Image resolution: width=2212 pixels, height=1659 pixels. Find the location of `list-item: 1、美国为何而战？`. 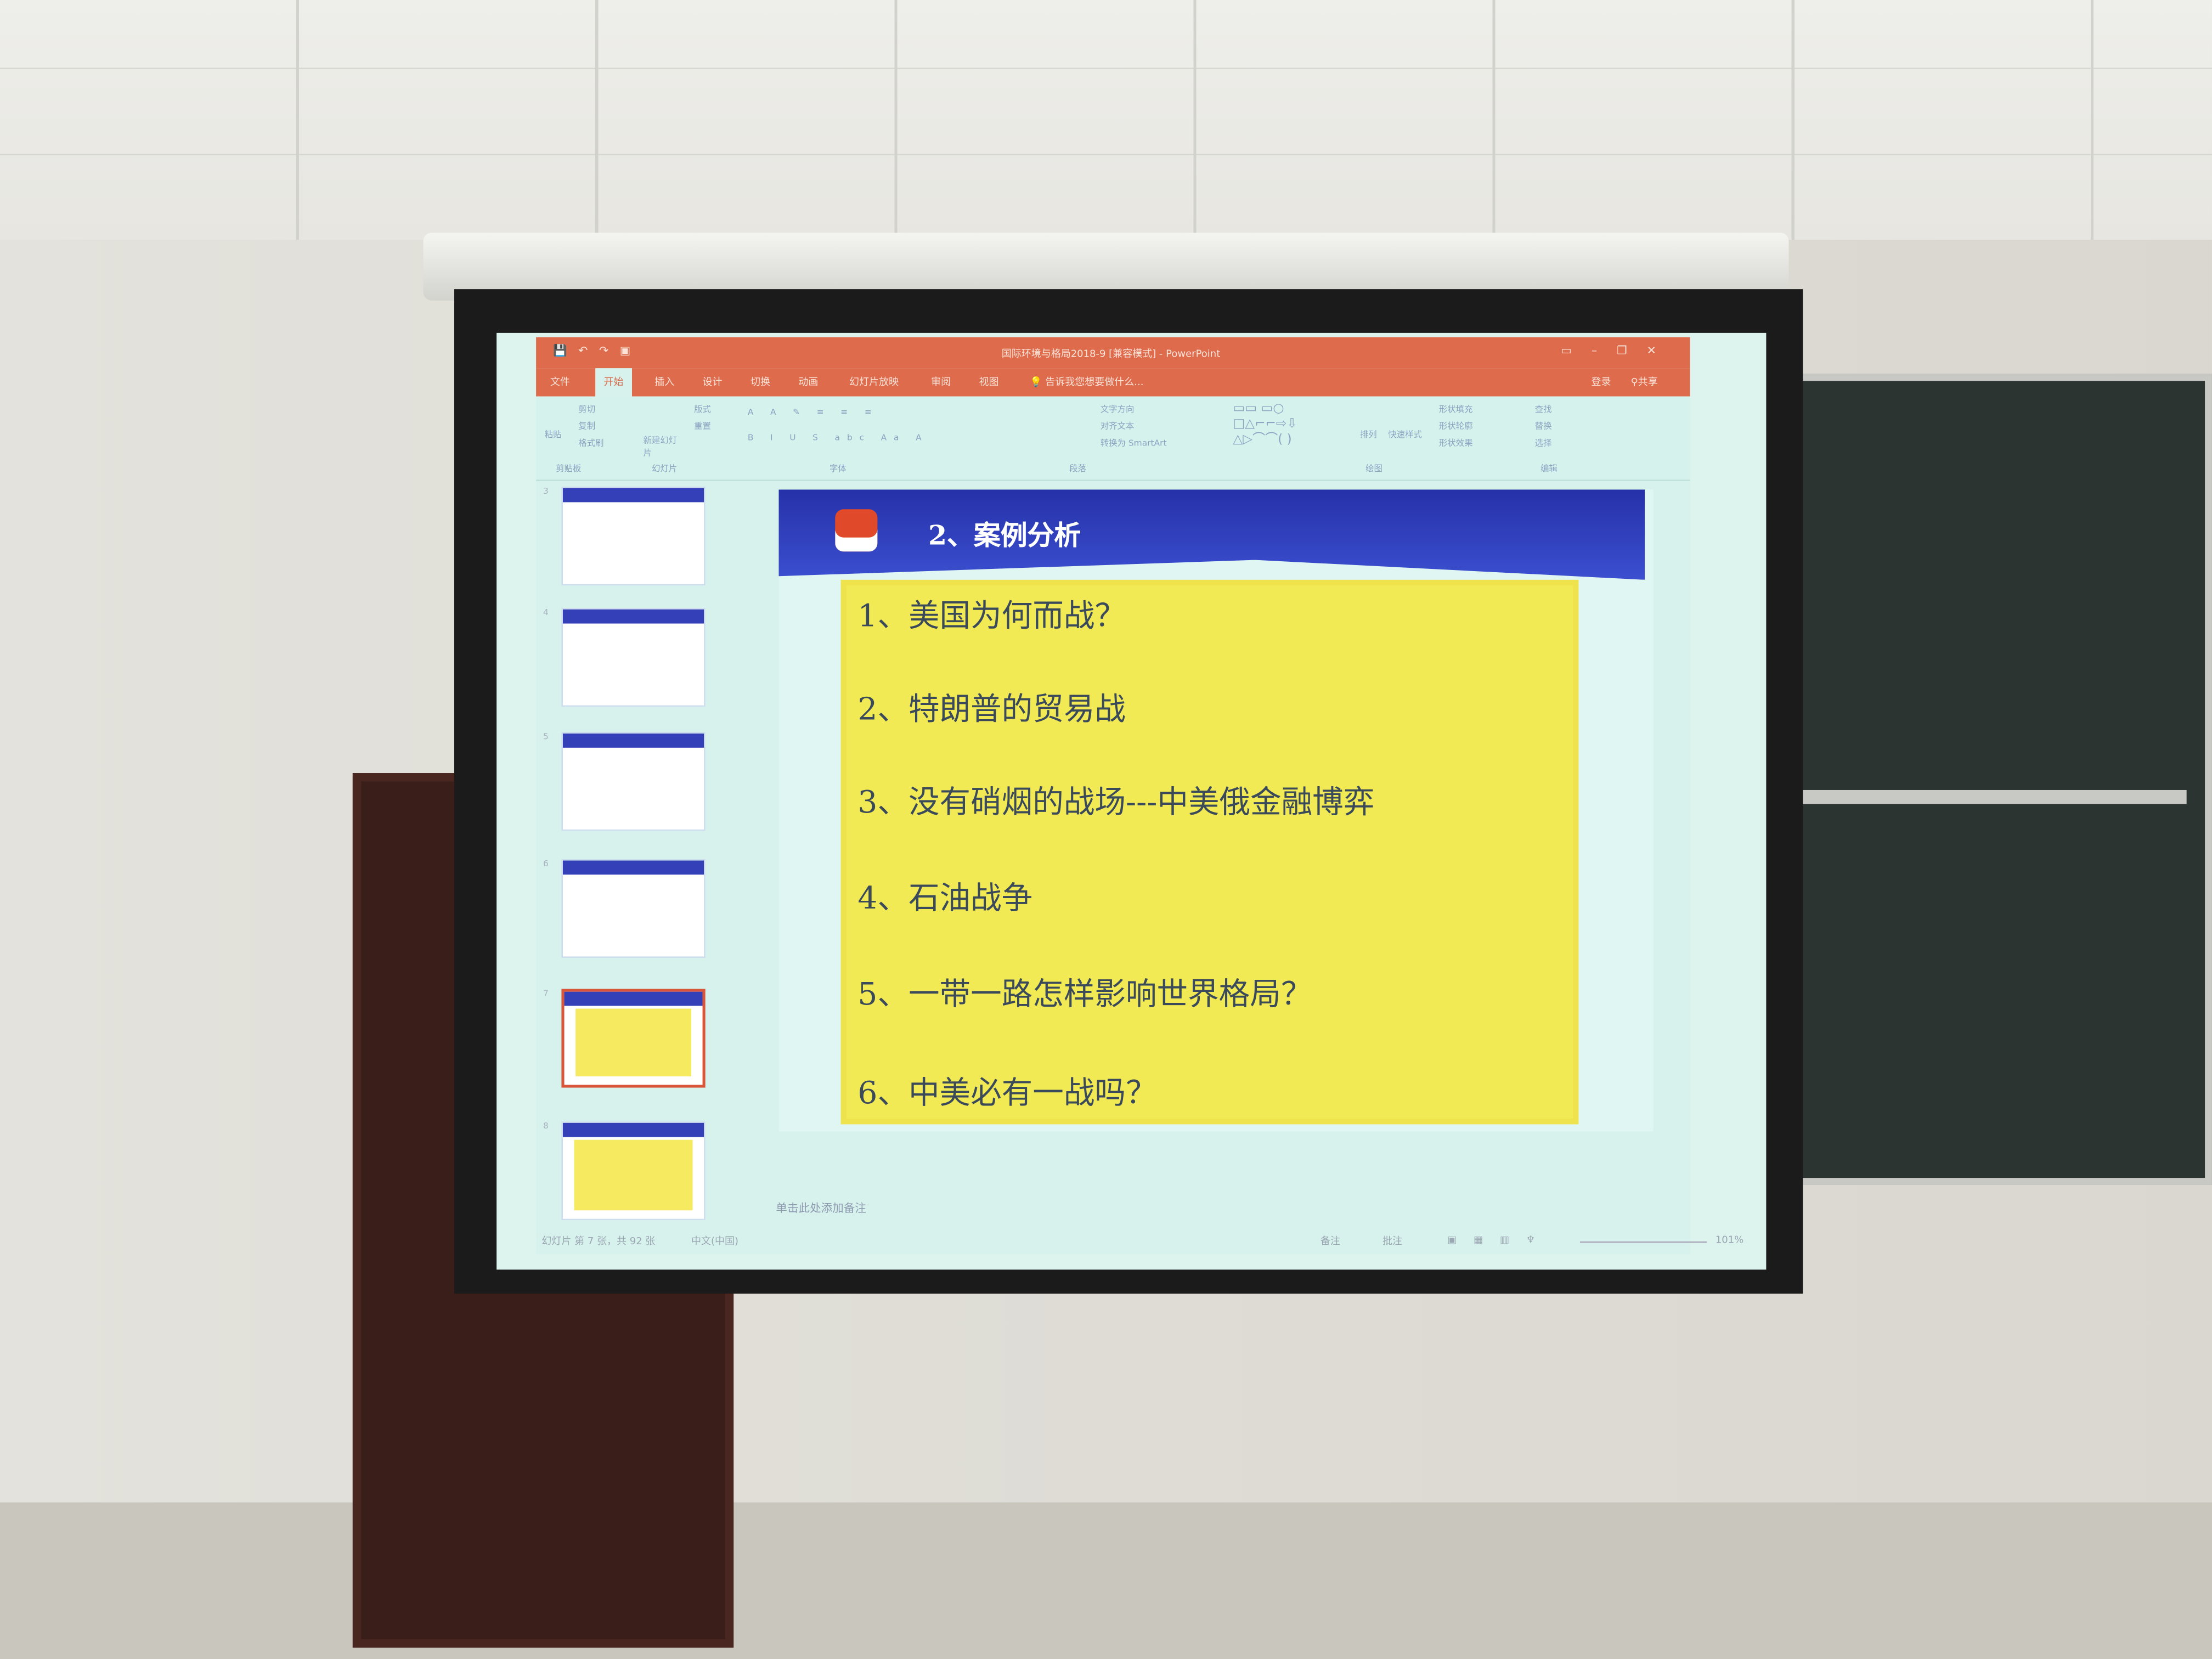

list-item: 1、美国为何而战？ is located at coordinates (991, 617).